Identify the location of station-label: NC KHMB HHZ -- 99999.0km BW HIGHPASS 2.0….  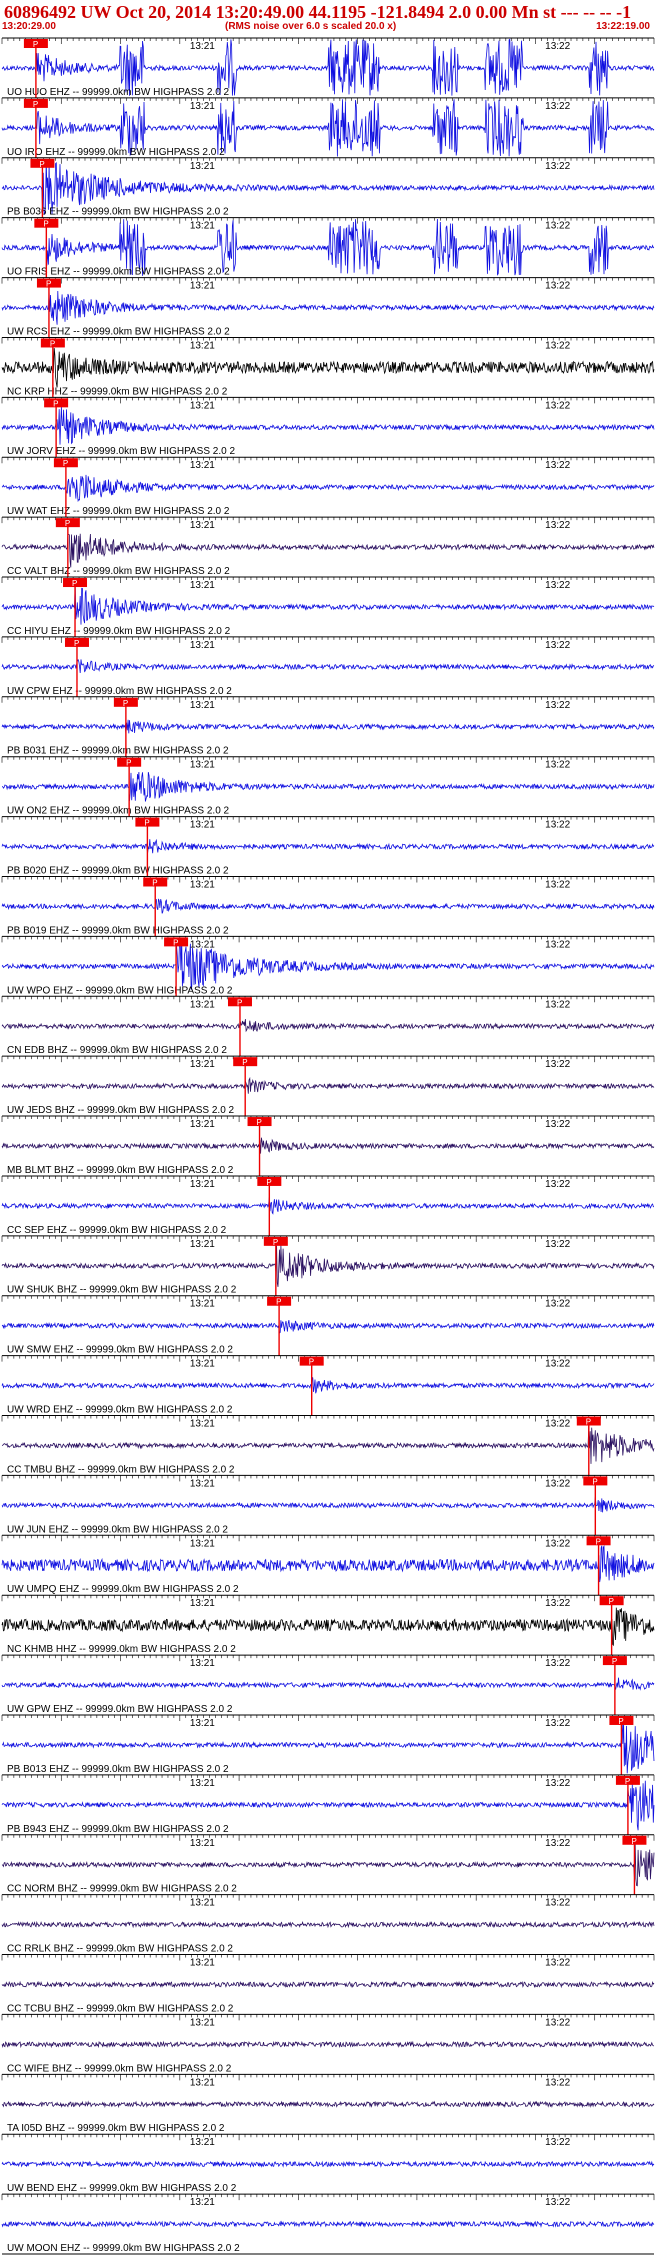
(121, 1649).